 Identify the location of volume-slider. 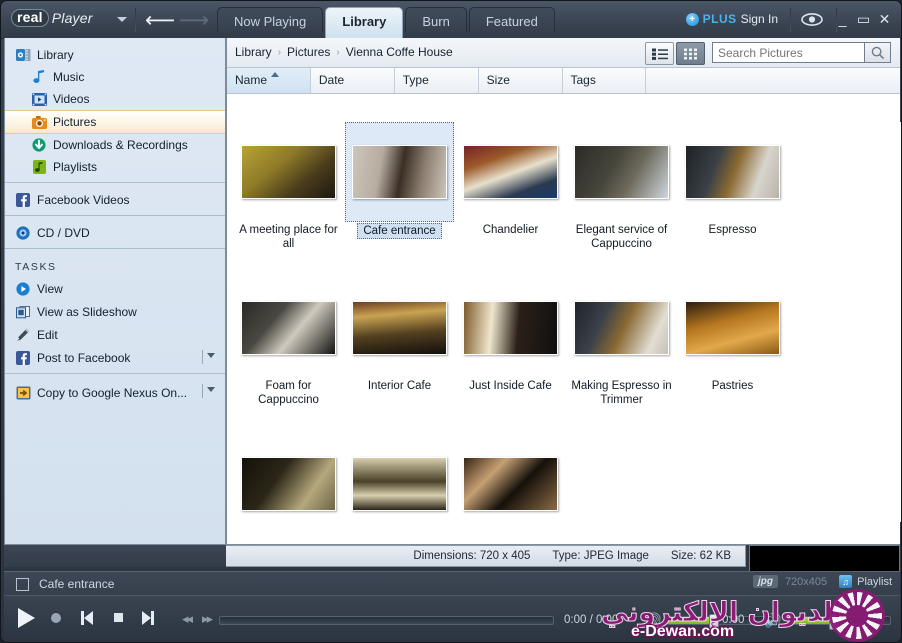
(719, 622).